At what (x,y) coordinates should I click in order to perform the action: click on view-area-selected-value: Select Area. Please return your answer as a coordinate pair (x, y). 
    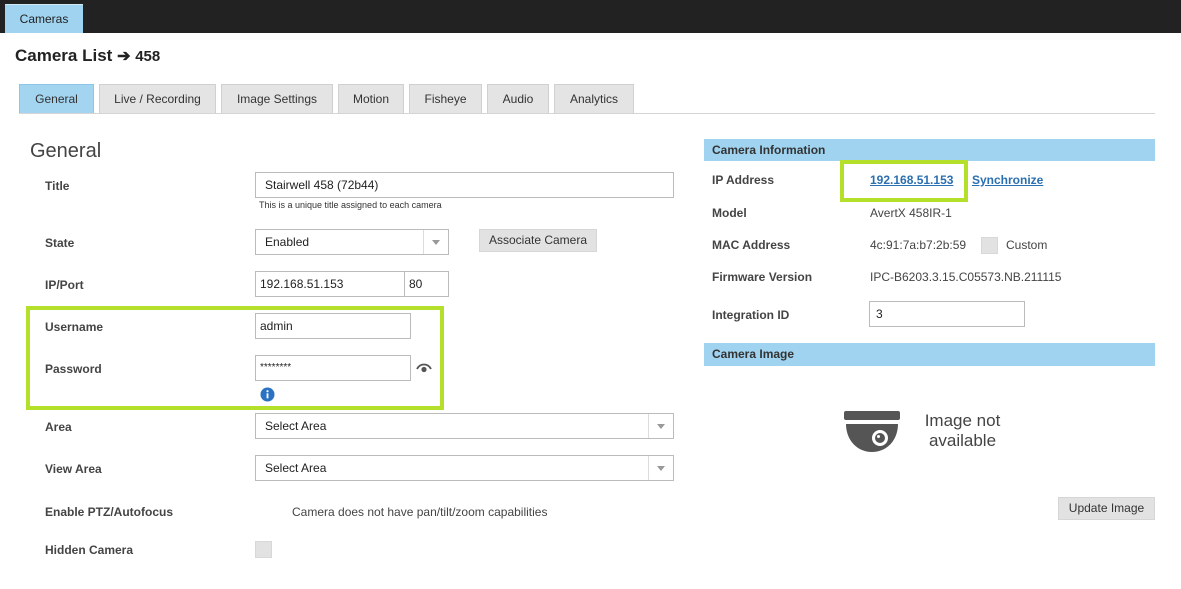
    Looking at the image, I should click on (296, 468).